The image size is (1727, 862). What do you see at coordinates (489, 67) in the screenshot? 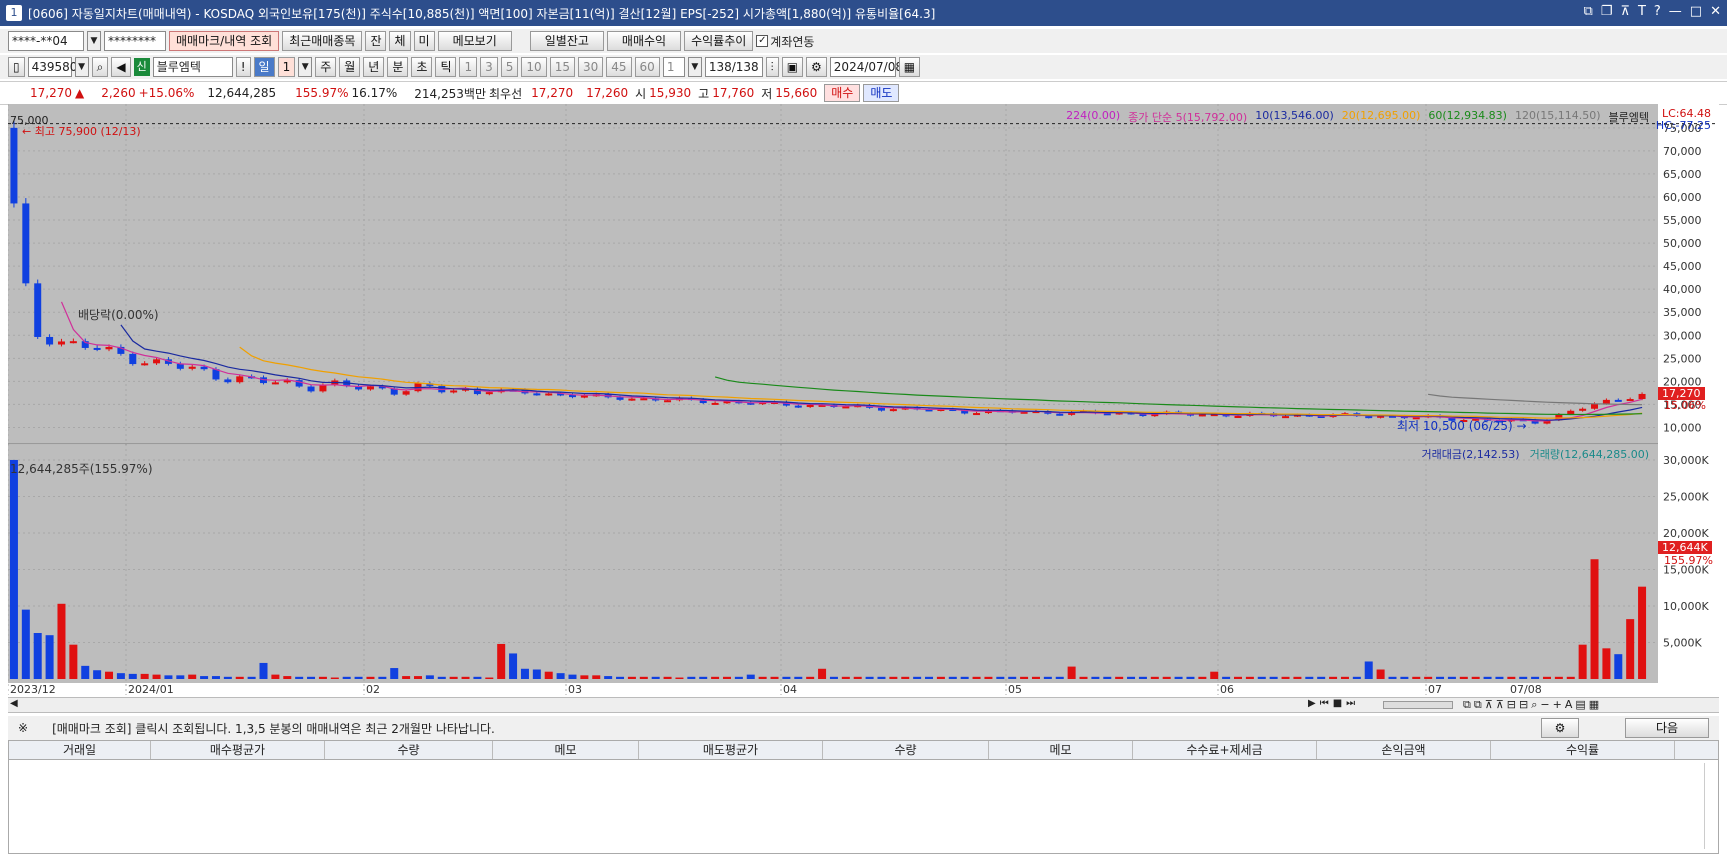
I see `minute-3: 3` at bounding box center [489, 67].